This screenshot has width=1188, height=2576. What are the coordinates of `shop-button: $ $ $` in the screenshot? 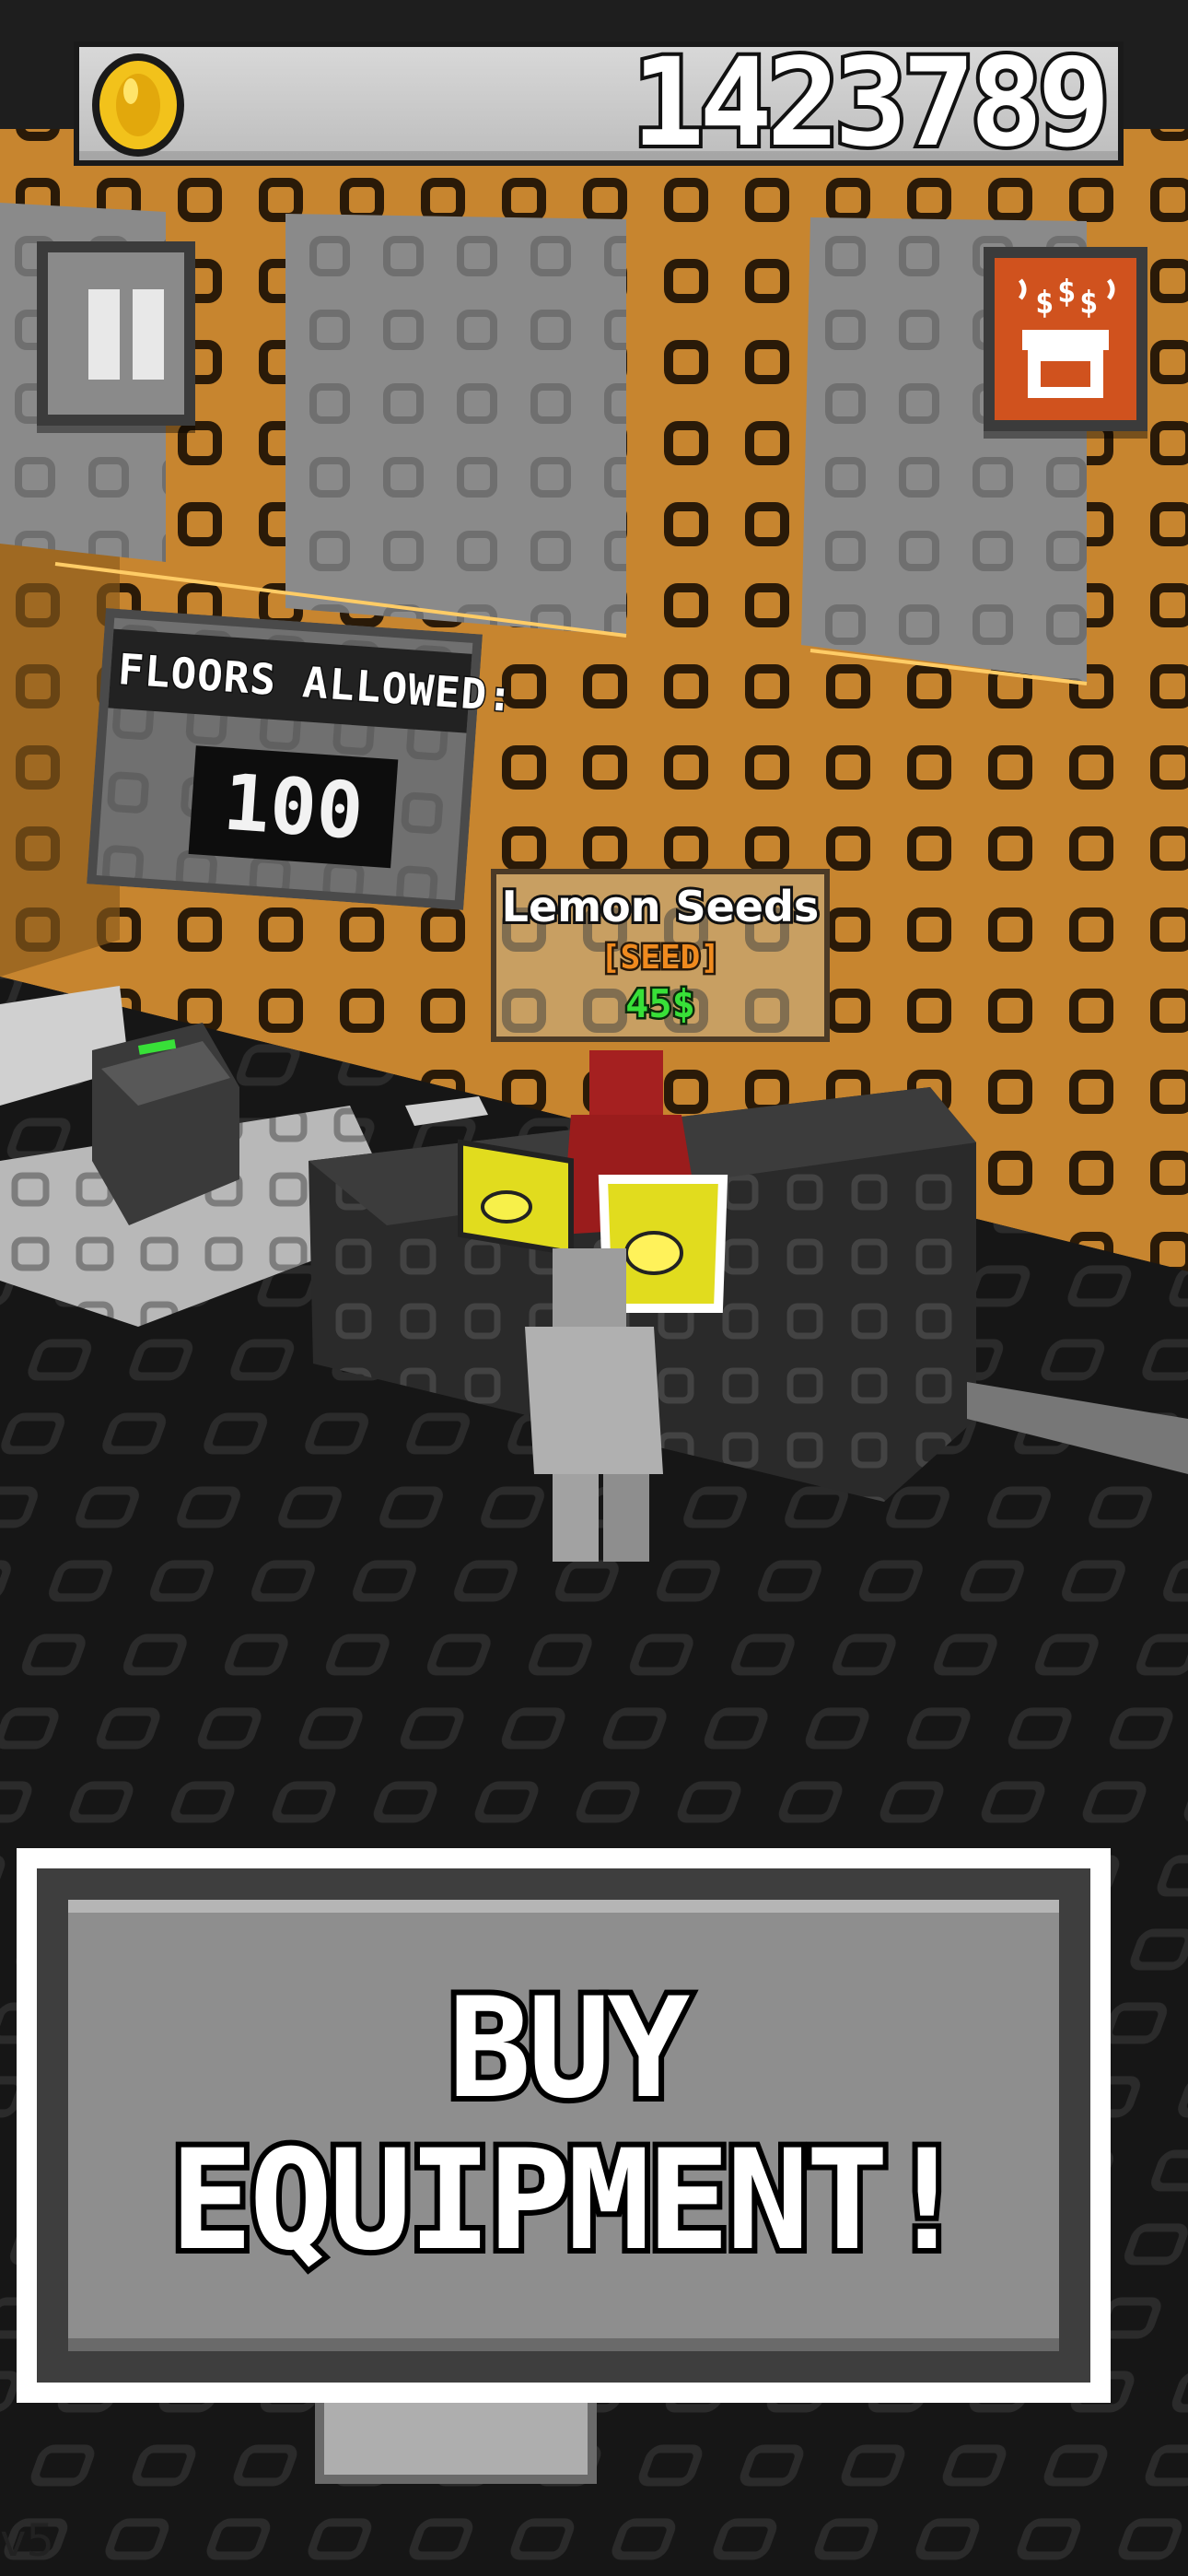 It's located at (1065, 339).